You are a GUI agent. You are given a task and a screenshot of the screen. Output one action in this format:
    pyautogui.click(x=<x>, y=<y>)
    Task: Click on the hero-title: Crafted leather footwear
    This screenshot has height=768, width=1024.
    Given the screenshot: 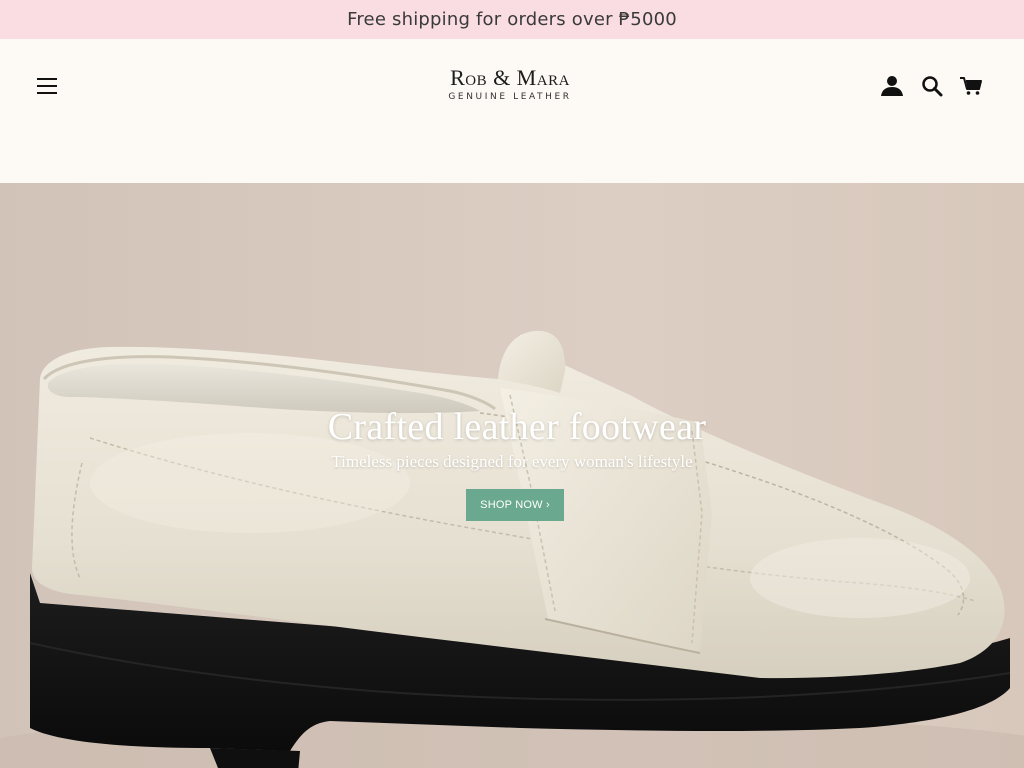 What is the action you would take?
    pyautogui.click(x=517, y=427)
    